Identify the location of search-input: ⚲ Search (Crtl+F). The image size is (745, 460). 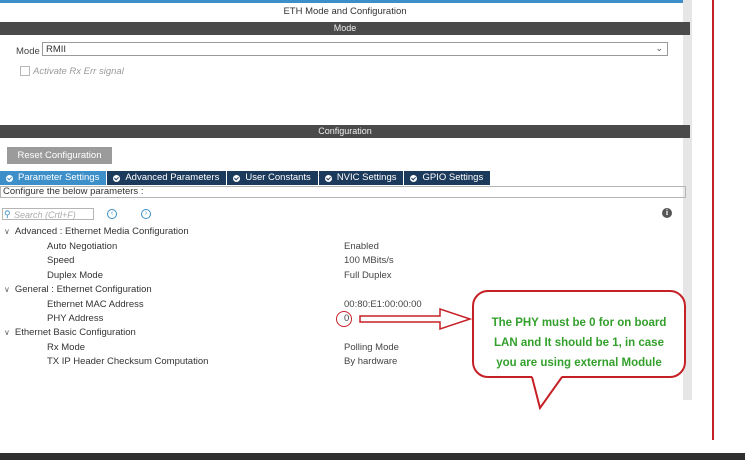
(48, 214).